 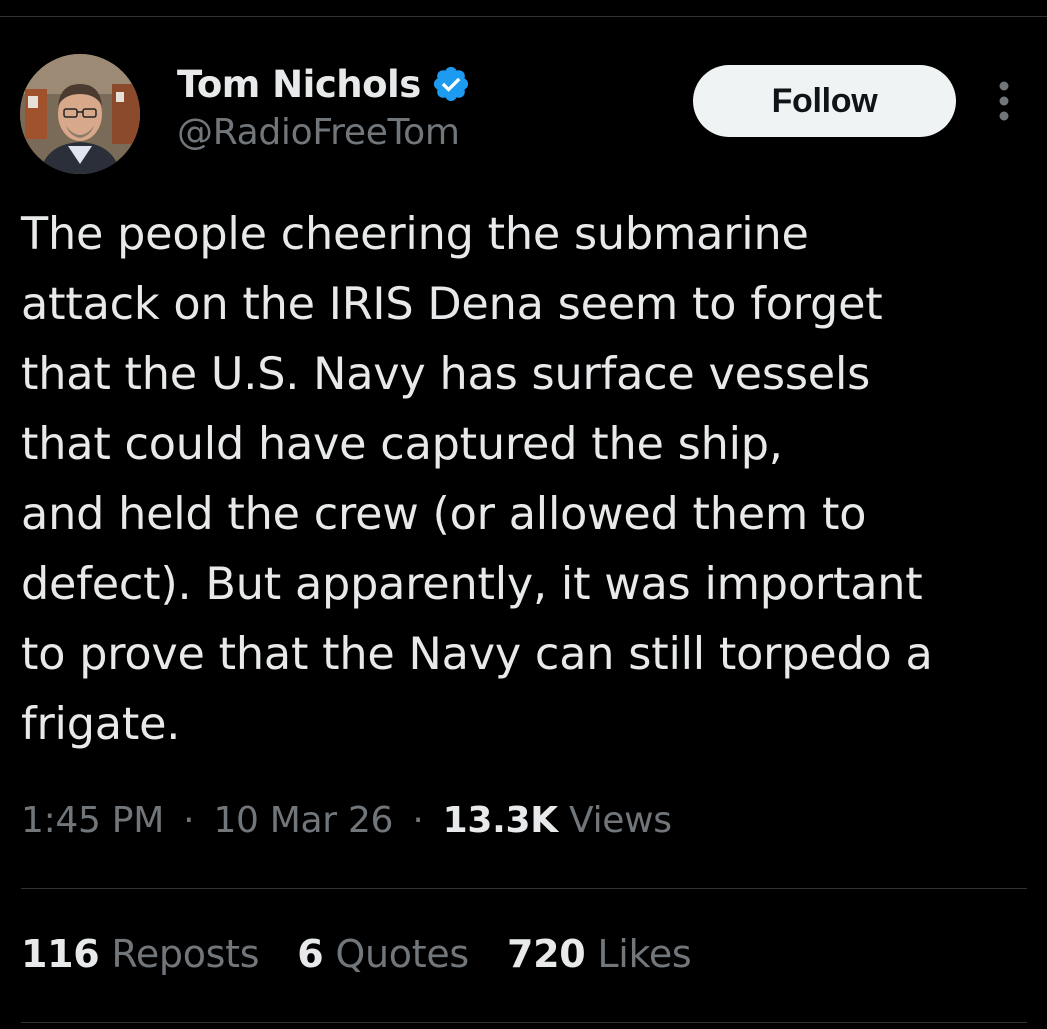 I want to click on more-options-icon, so click(x=1004, y=101).